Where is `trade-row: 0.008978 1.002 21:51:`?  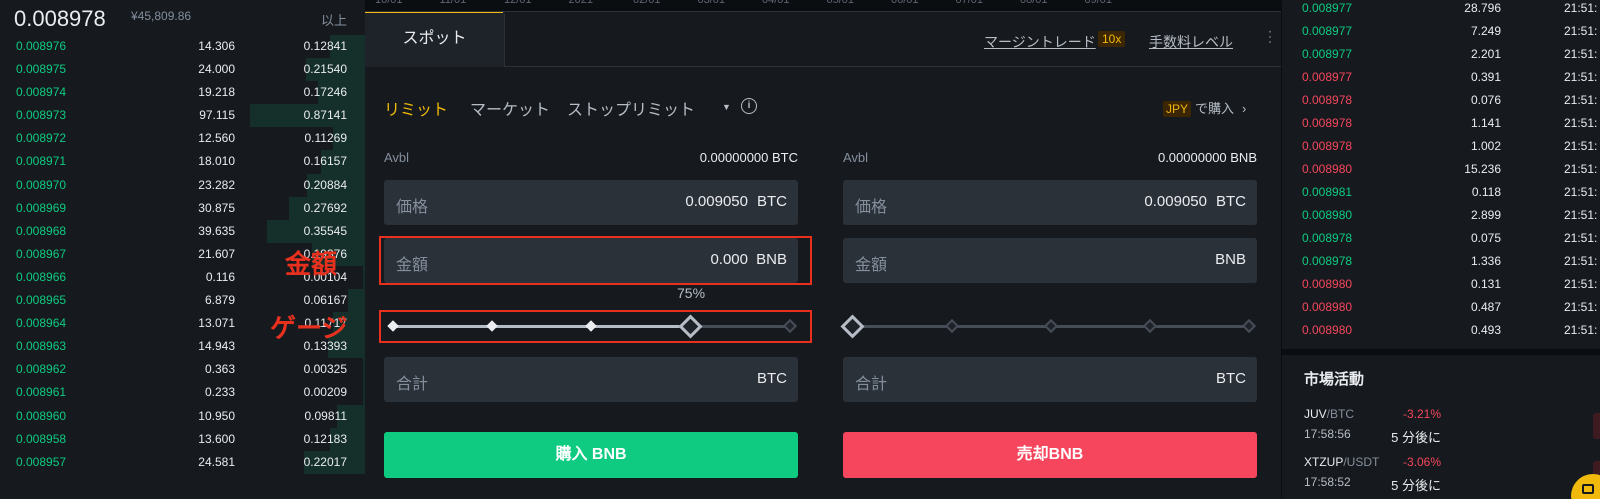
trade-row: 0.008978 1.002 21:51: is located at coordinates (1441, 146).